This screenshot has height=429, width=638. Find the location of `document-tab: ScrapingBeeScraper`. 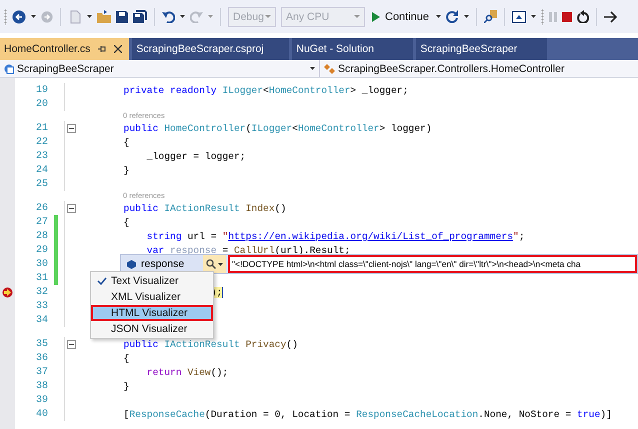

document-tab: ScrapingBeeScraper is located at coordinates (482, 49).